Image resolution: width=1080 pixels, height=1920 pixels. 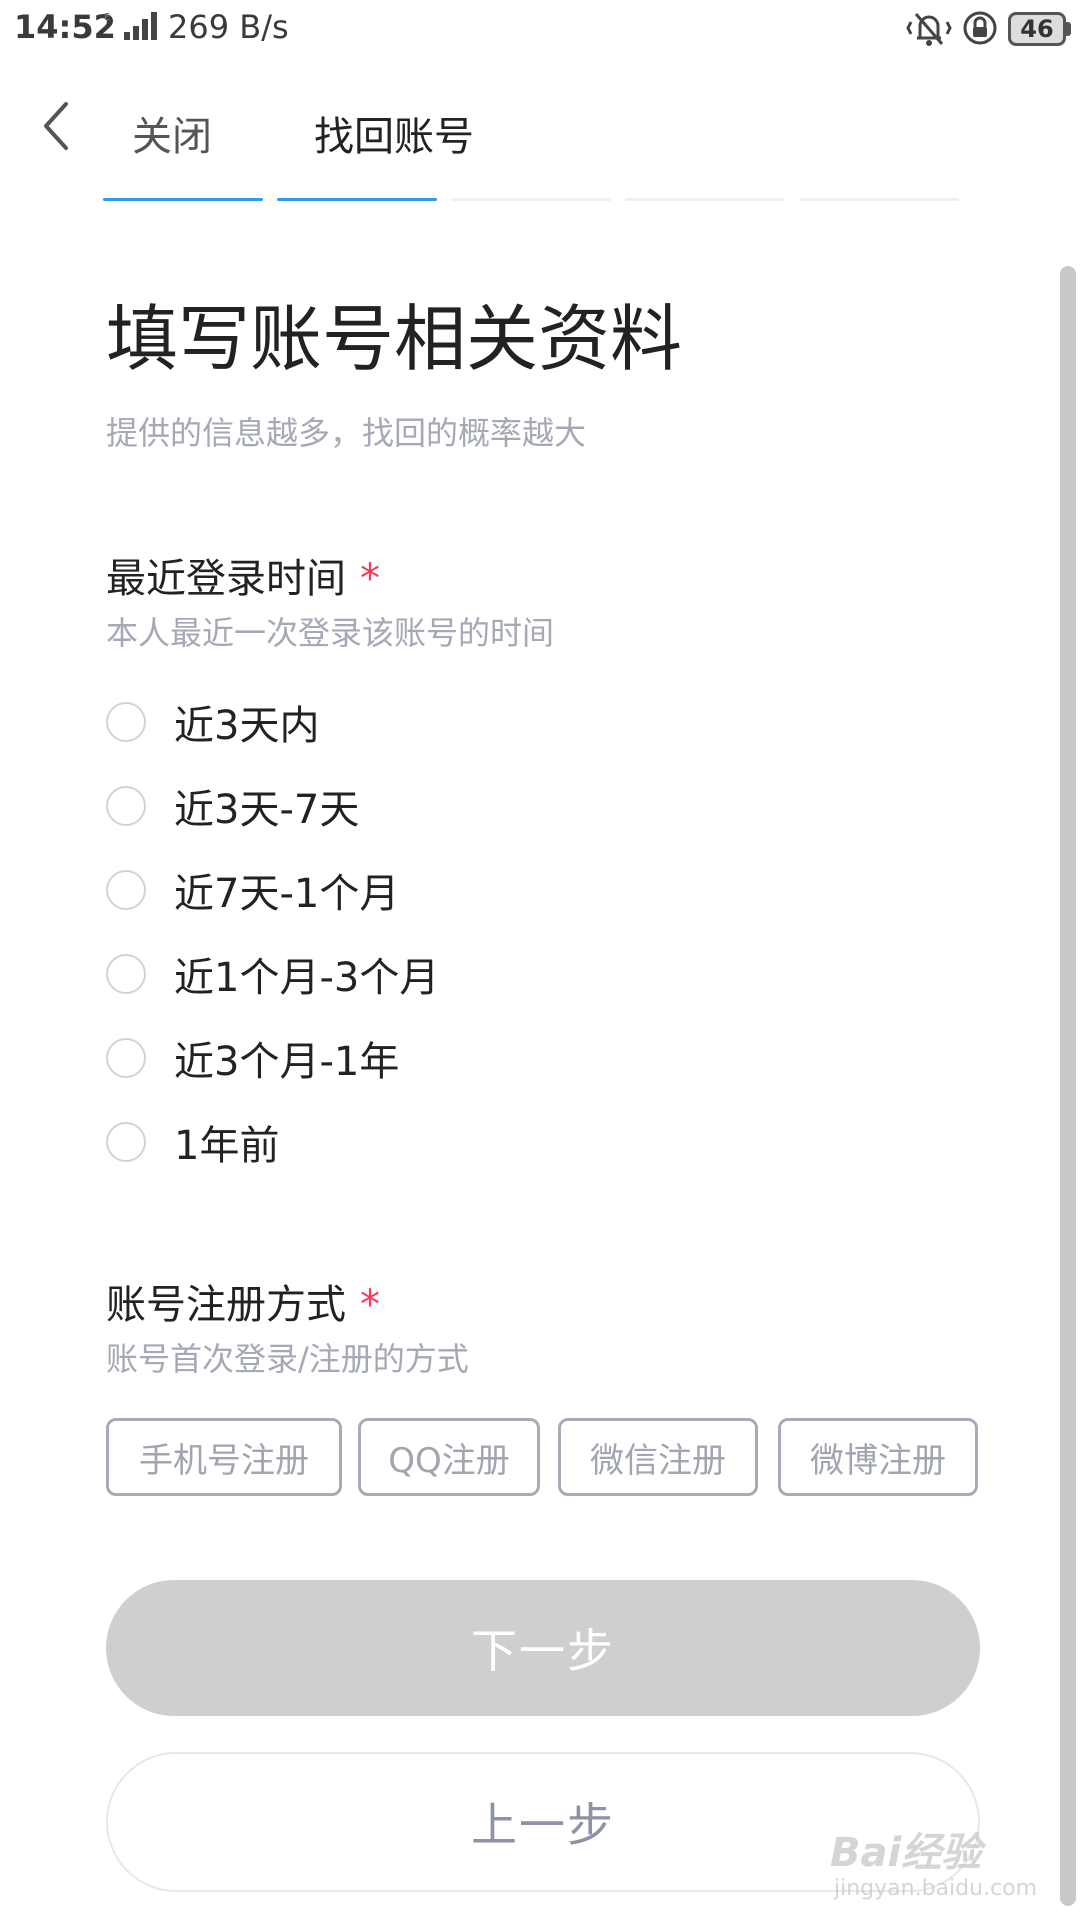 I want to click on login-time-description: 本人最近一次登录该账号的时间, so click(x=330, y=633).